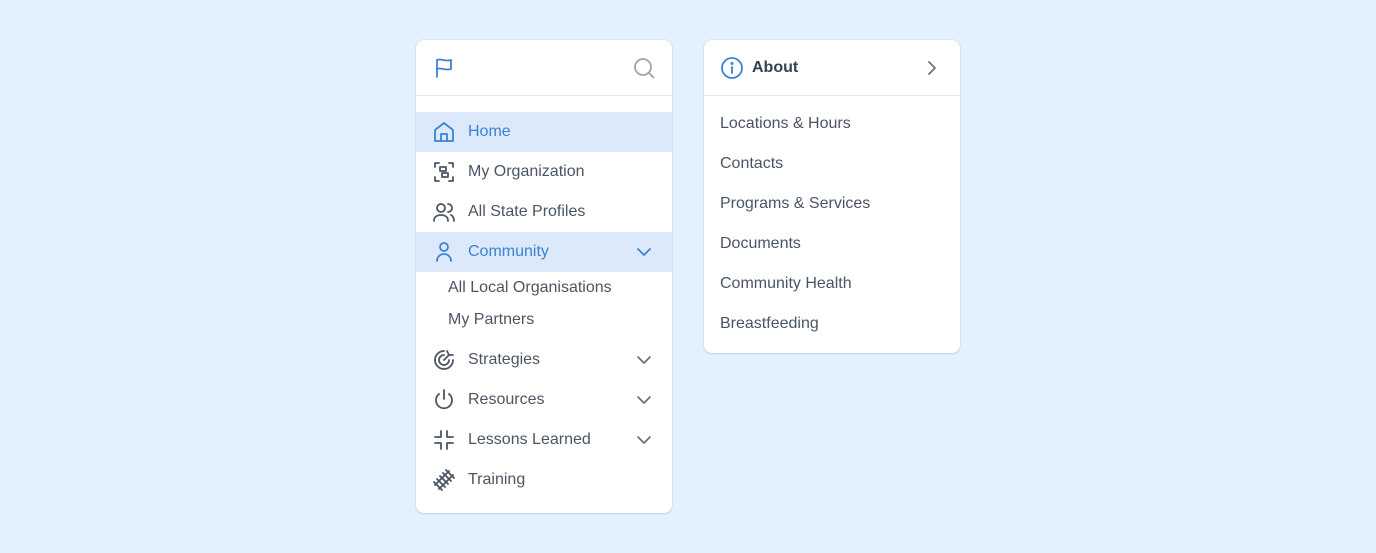 The image size is (1376, 553). Describe the element at coordinates (529, 439) in the screenshot. I see `nav-item-label: Lessons Learned` at that location.